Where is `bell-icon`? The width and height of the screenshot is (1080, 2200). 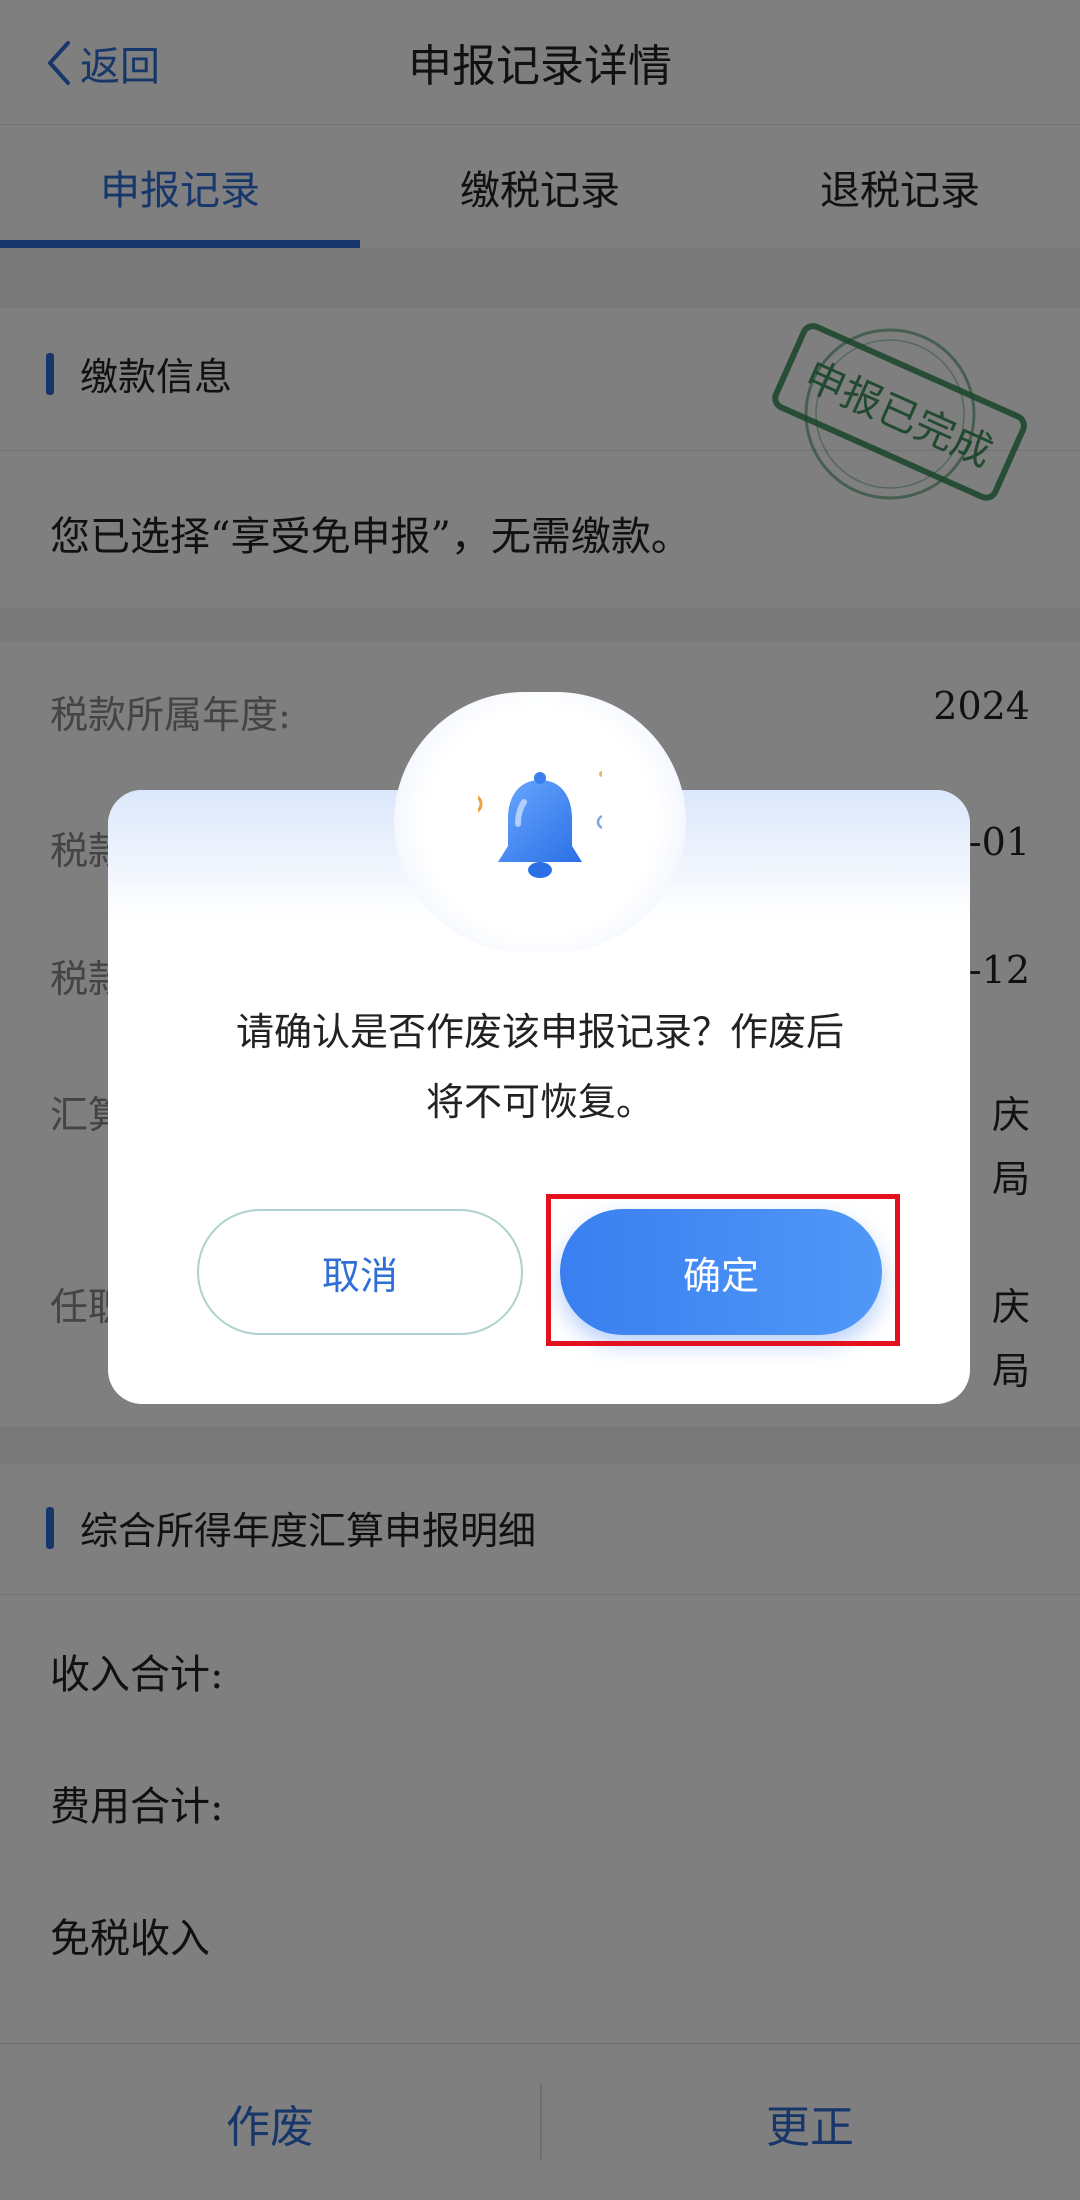
bell-icon is located at coordinates (540, 824).